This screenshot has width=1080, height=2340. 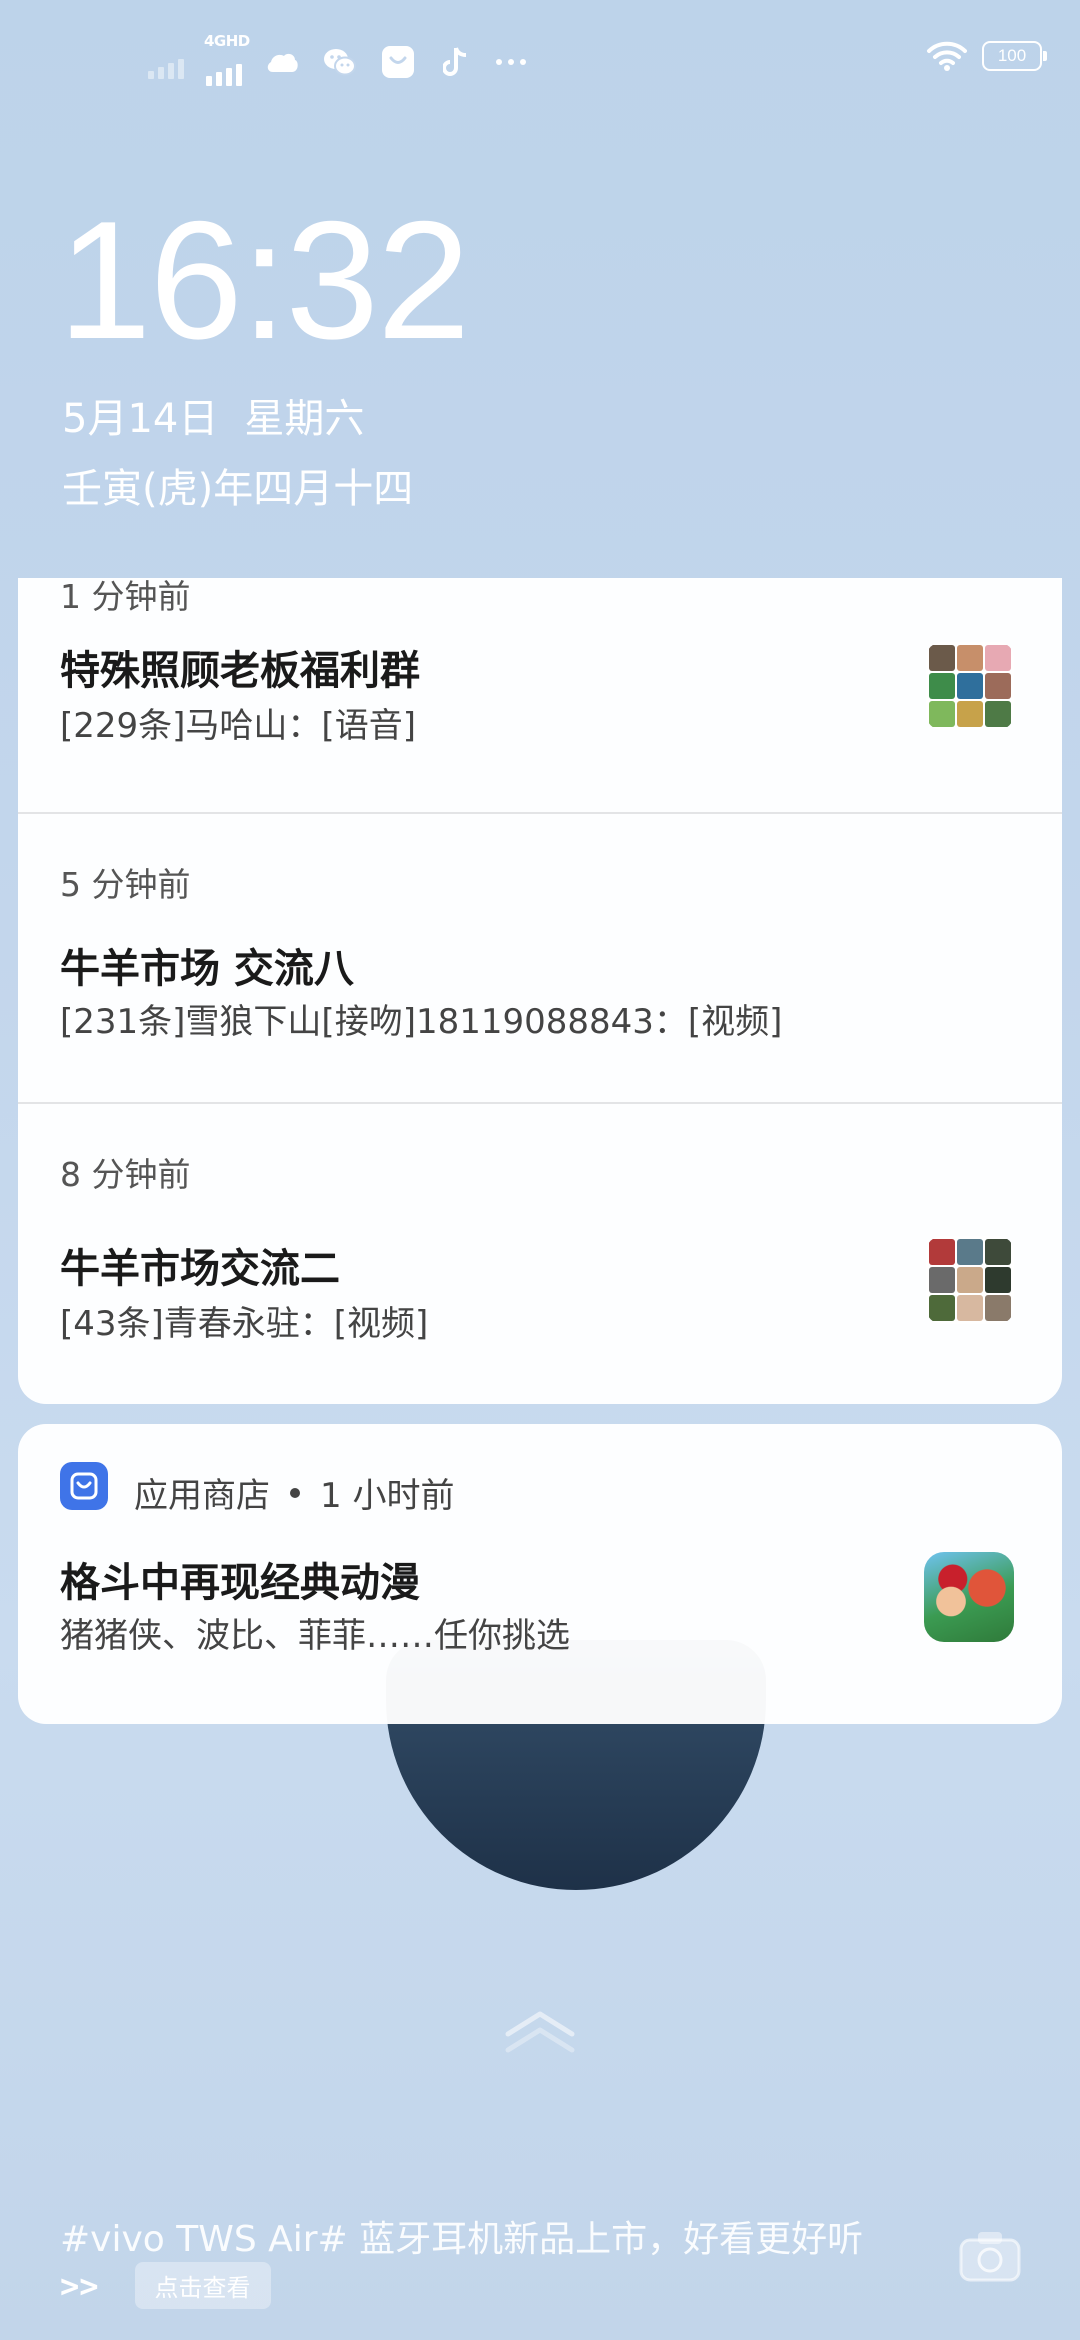 I want to click on battery-icon: 100, so click(x=1014, y=56).